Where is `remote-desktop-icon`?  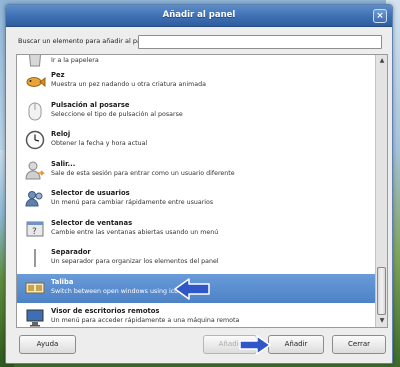
remote-desktop-icon is located at coordinates (35, 316).